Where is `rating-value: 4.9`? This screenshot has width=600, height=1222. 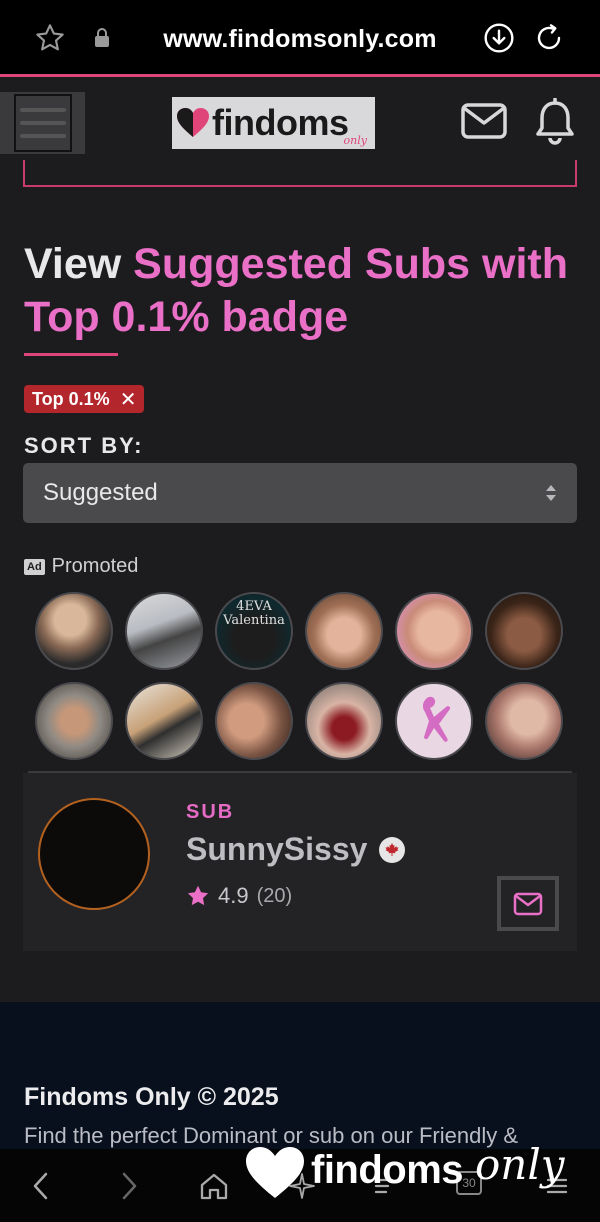 rating-value: 4.9 is located at coordinates (233, 895).